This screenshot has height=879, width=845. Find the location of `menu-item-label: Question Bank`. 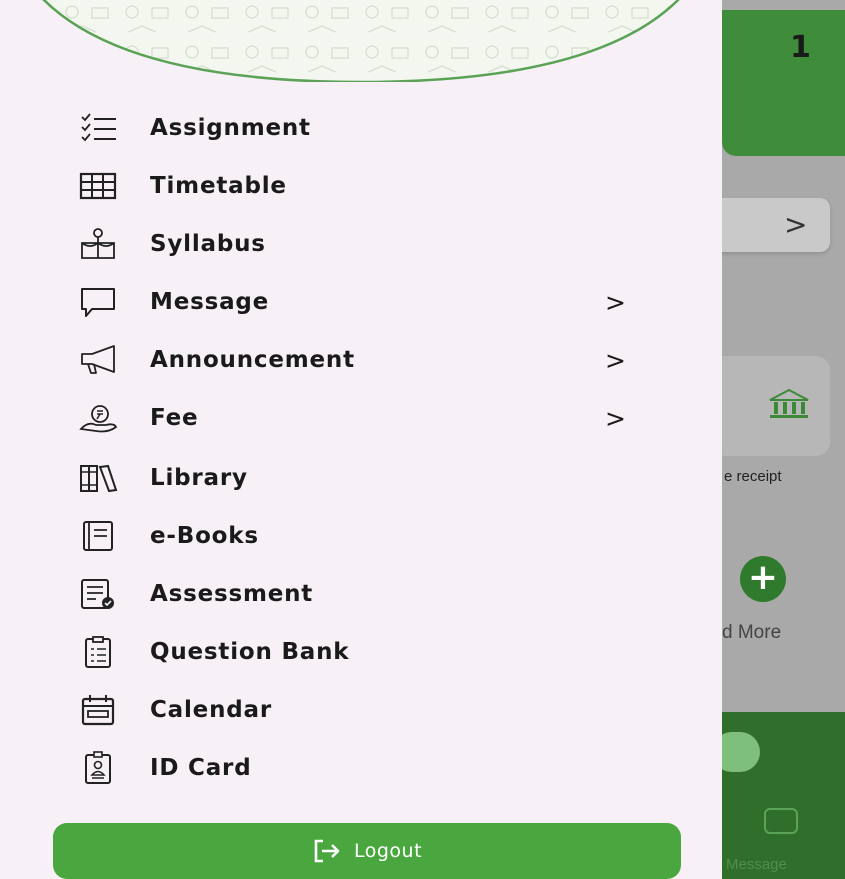

menu-item-label: Question Bank is located at coordinates (250, 652).